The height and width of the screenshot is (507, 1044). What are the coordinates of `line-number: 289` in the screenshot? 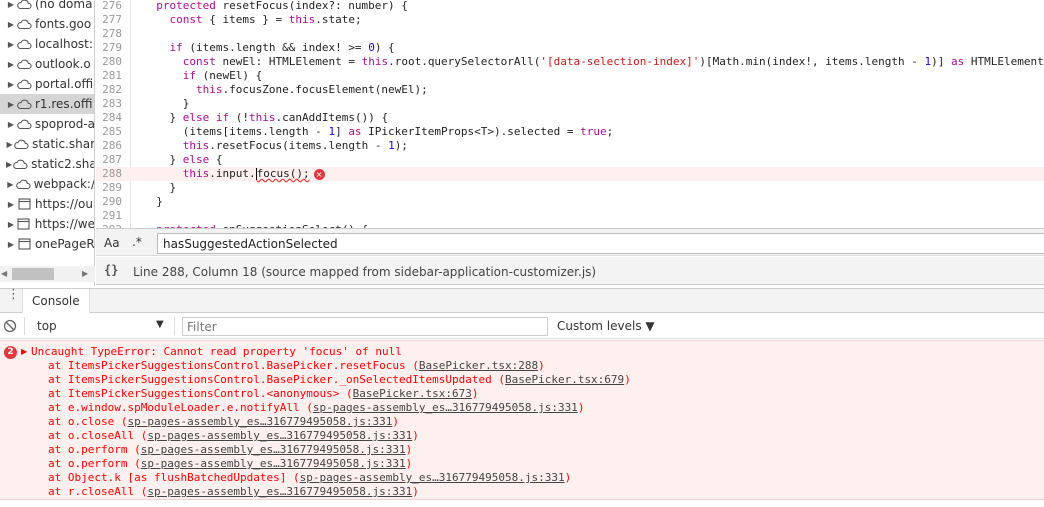 It's located at (109, 188).